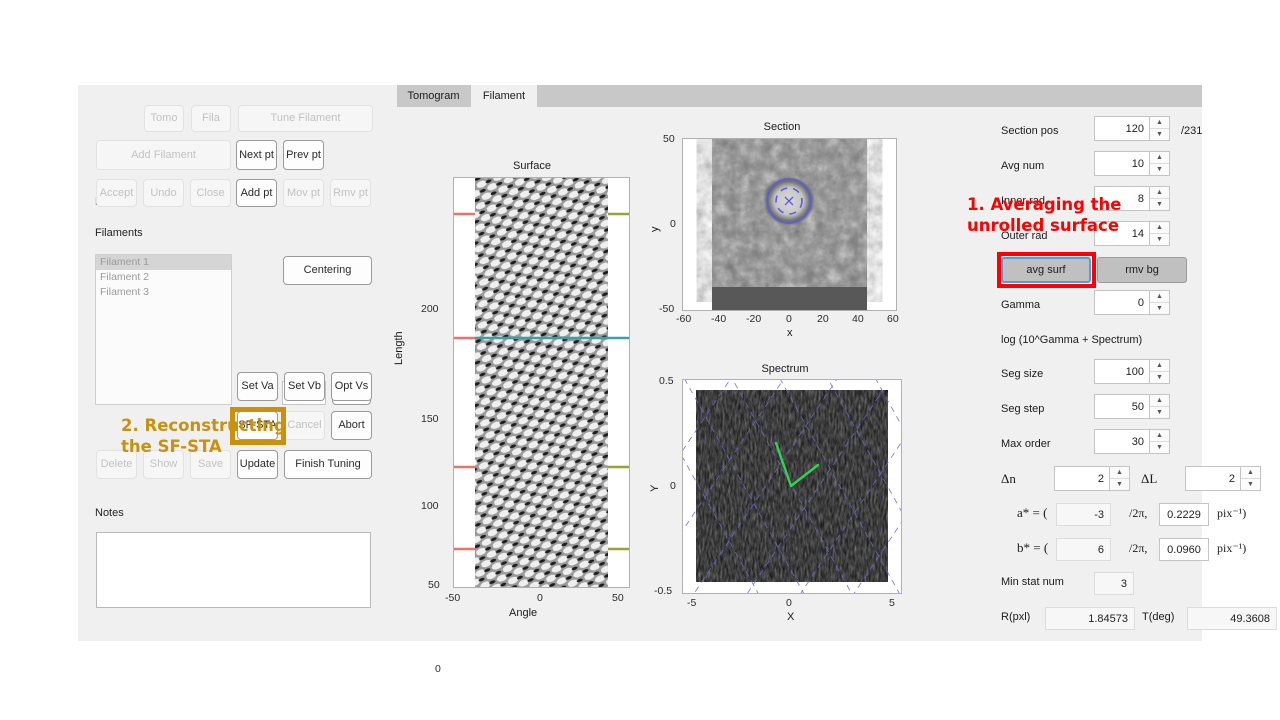 This screenshot has height=720, width=1280. What do you see at coordinates (303, 155) in the screenshot?
I see `prev-pt-button: Prev pt` at bounding box center [303, 155].